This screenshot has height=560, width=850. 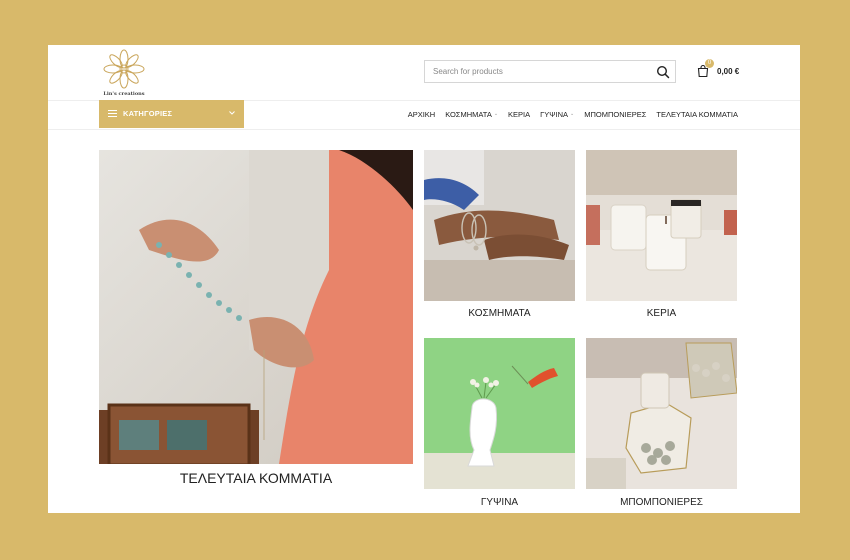 What do you see at coordinates (256, 478) in the screenshot?
I see `featured-category-title: ΤΕΛΕΥΤΑΙΑ ΚΟΜΜΑΤΙΑ` at bounding box center [256, 478].